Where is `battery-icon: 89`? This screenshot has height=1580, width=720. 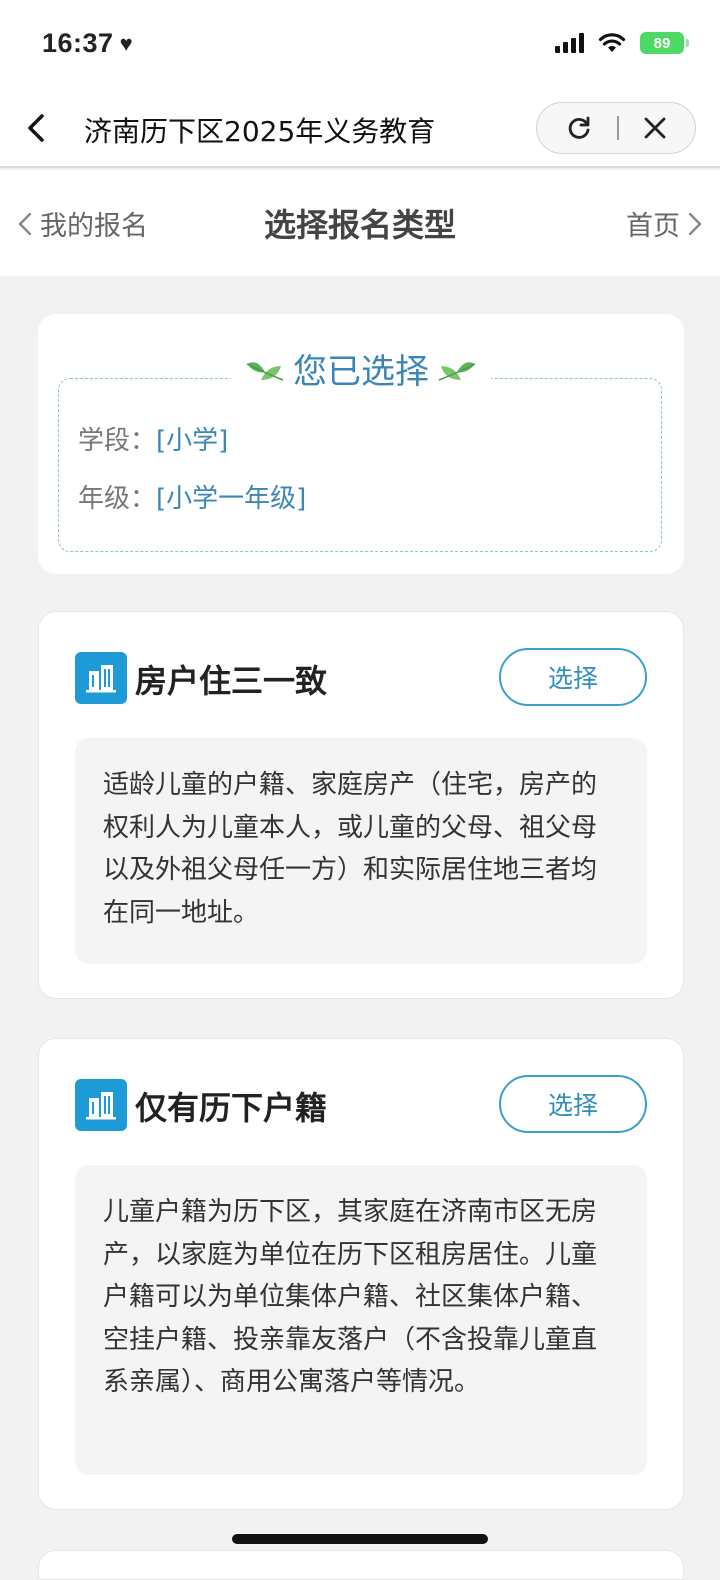
battery-icon: 89 is located at coordinates (664, 43).